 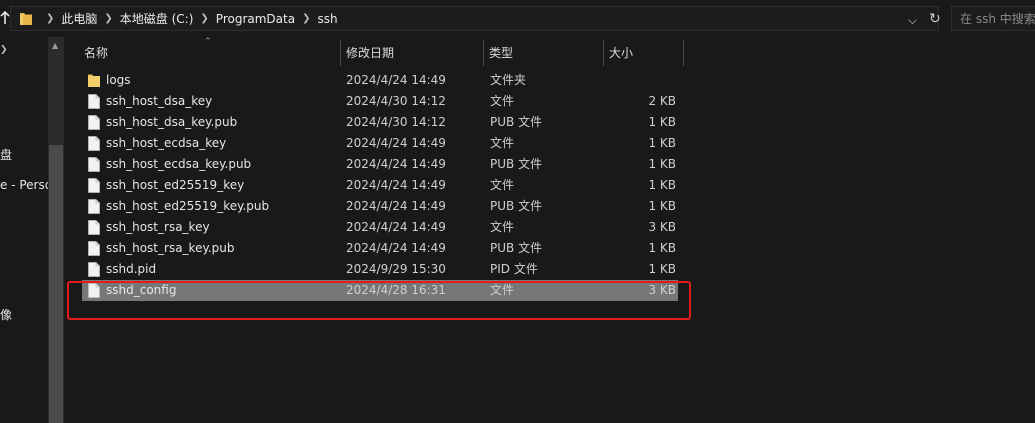 I want to click on refresh-icon: ↻, so click(x=935, y=19).